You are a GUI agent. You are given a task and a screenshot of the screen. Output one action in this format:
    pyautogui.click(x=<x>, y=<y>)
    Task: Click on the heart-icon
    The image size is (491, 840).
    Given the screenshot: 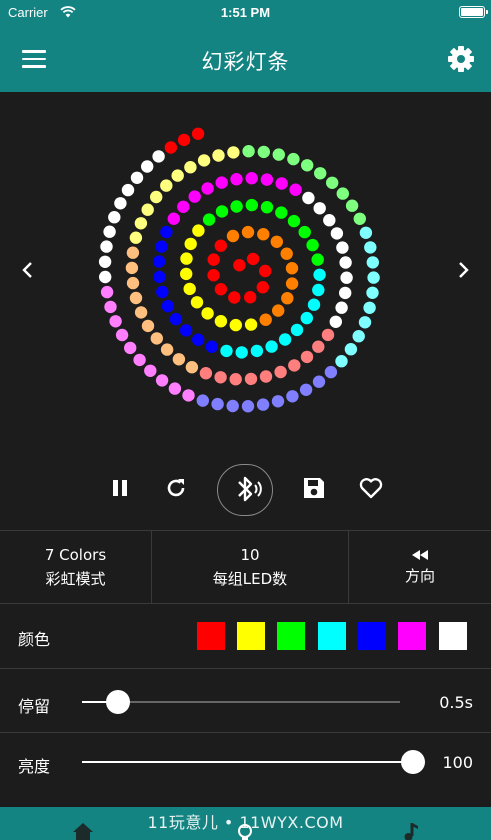 What is the action you would take?
    pyautogui.click(x=371, y=488)
    